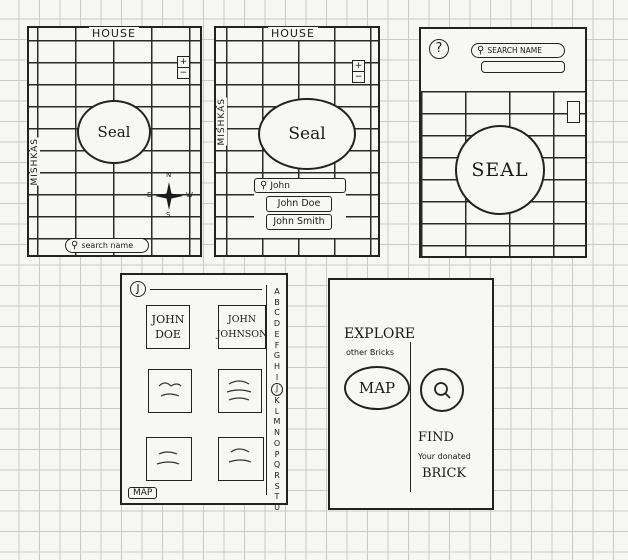 Image resolution: width=628 pixels, height=560 pixels. I want to click on help-icon: ?, so click(439, 49).